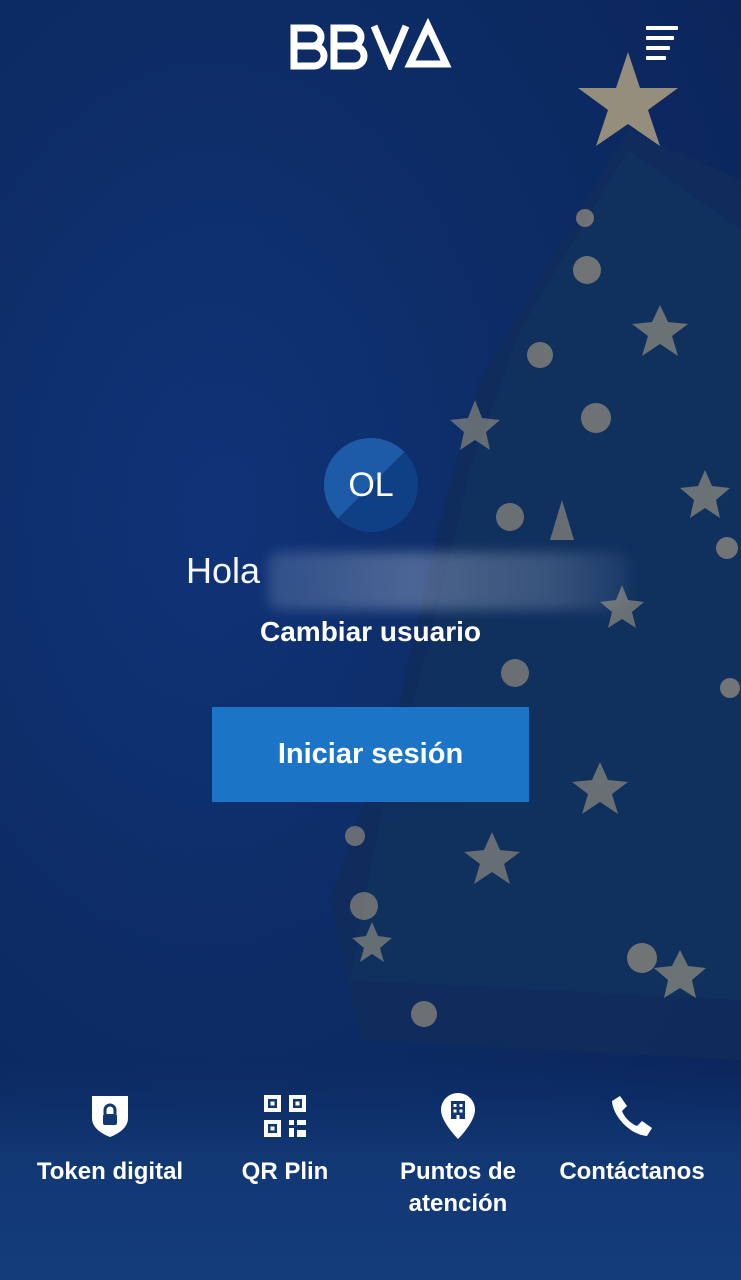 Image resolution: width=741 pixels, height=1280 pixels. What do you see at coordinates (457, 1187) in the screenshot?
I see `puntos-atencion-label: Puntos de atención` at bounding box center [457, 1187].